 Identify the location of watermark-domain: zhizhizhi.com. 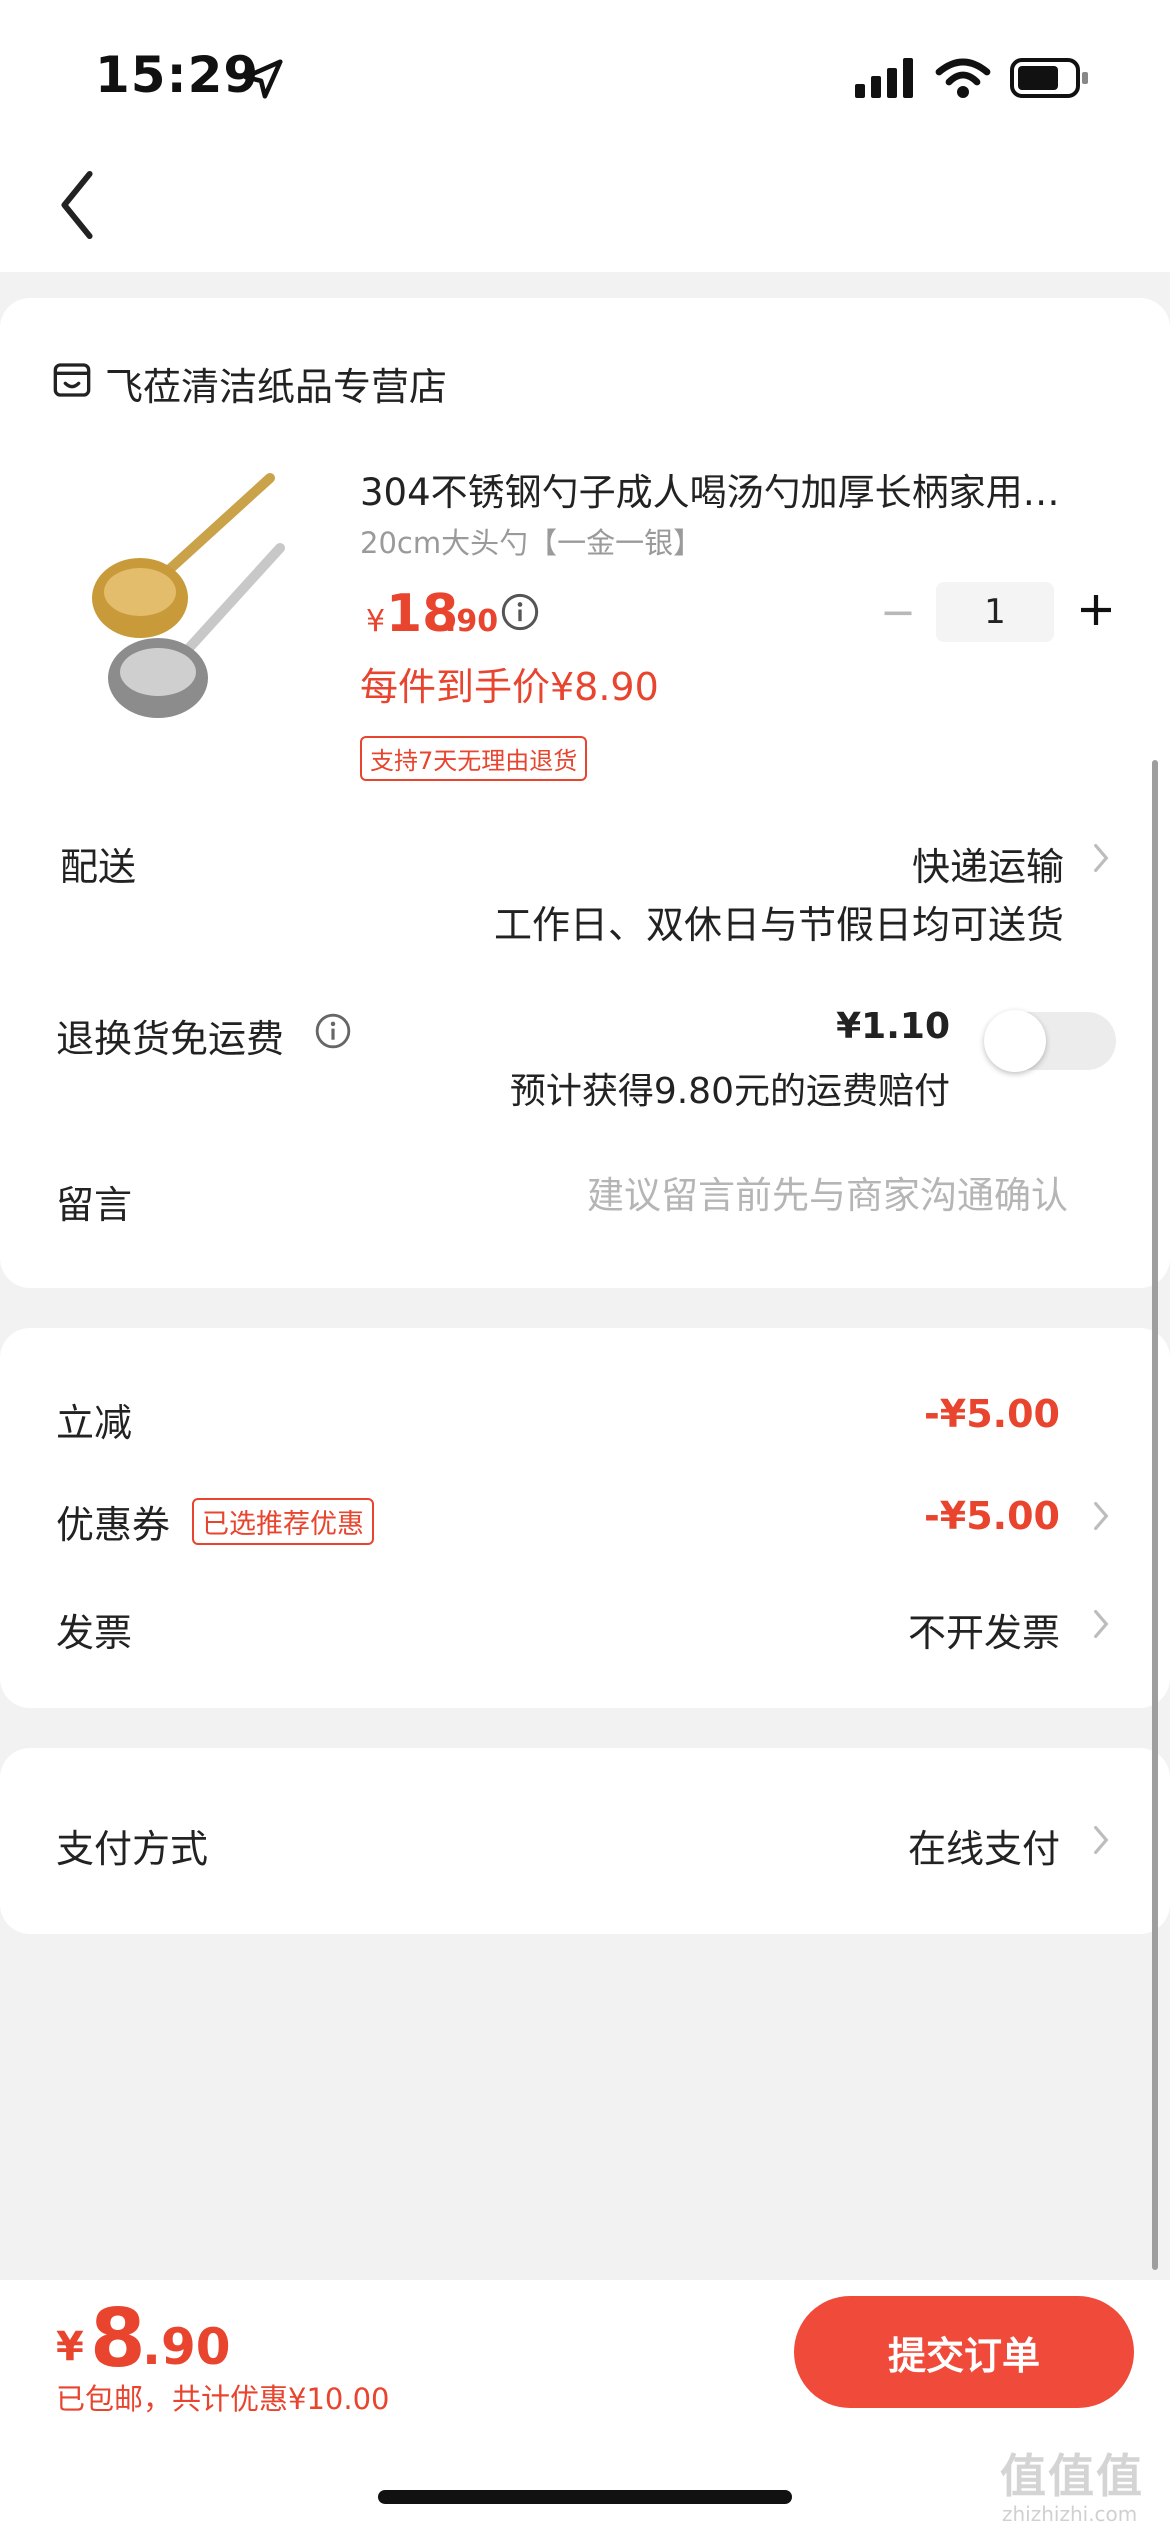
(1070, 2514).